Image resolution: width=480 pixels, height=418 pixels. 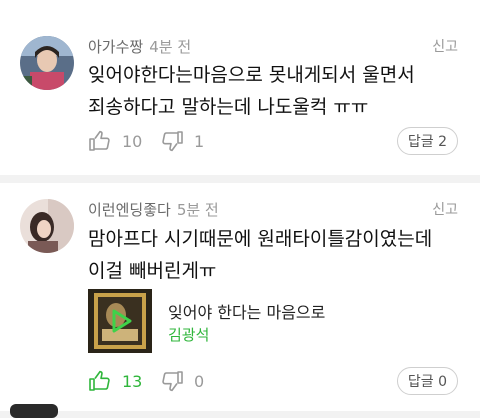 I want to click on author-name: 아가수짱, so click(x=115, y=47).